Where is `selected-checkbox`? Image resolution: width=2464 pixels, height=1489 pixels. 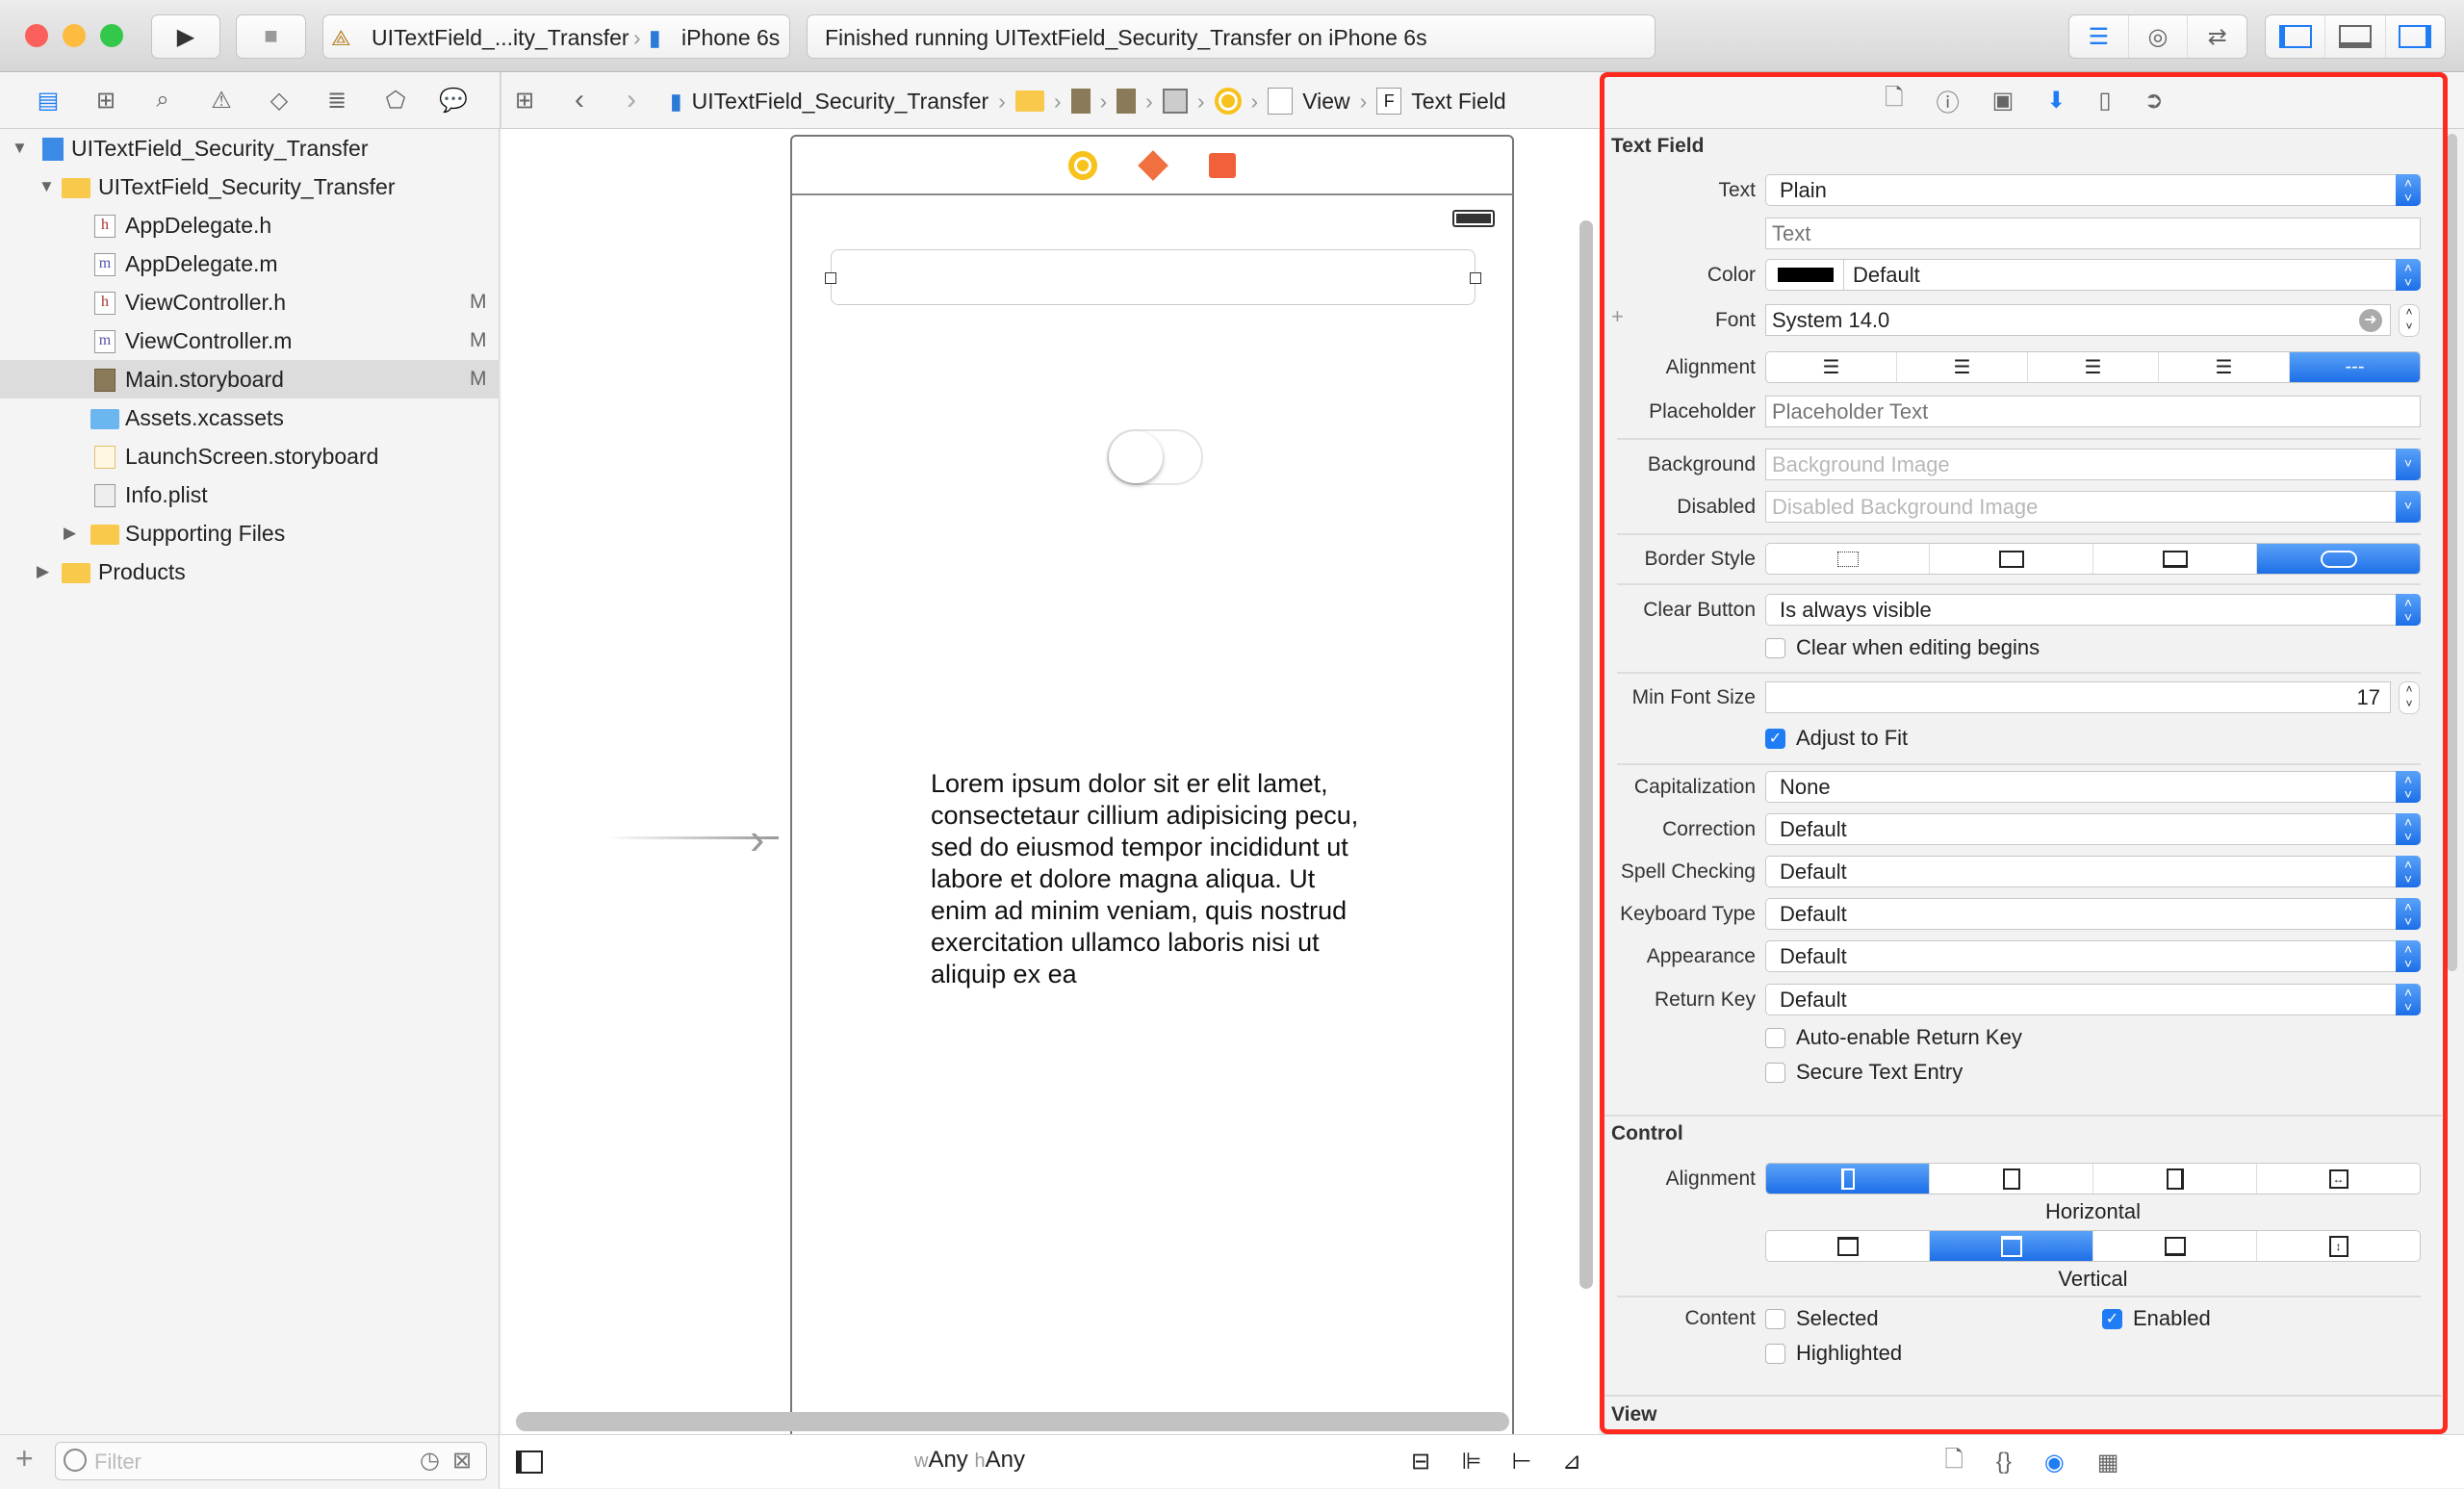
selected-checkbox is located at coordinates (1775, 1319).